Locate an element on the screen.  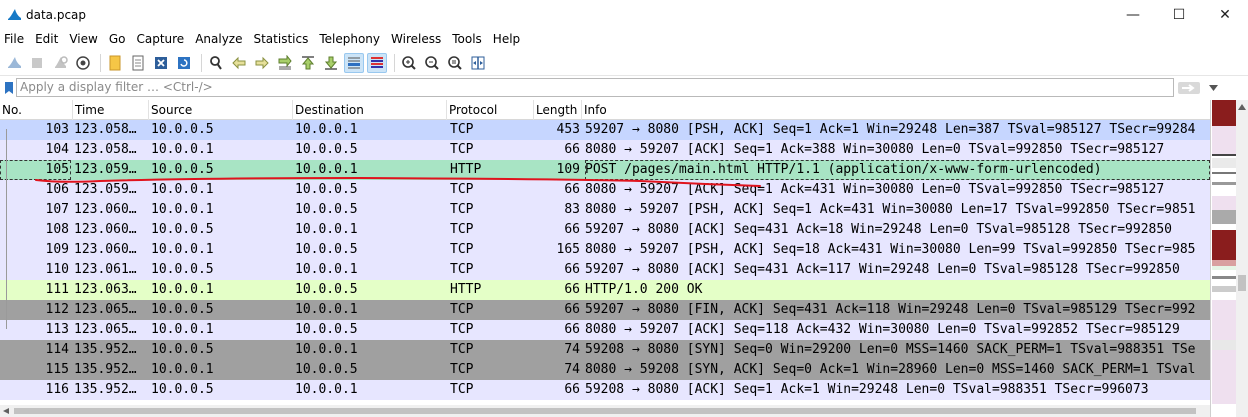
menu-edit: Edit is located at coordinates (48, 39).